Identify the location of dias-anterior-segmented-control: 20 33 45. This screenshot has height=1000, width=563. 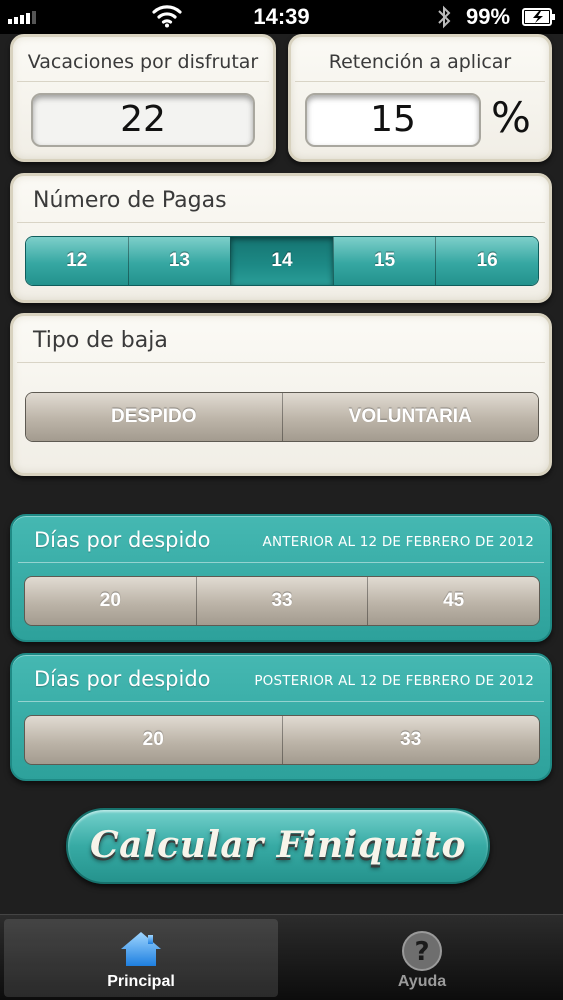
(282, 601).